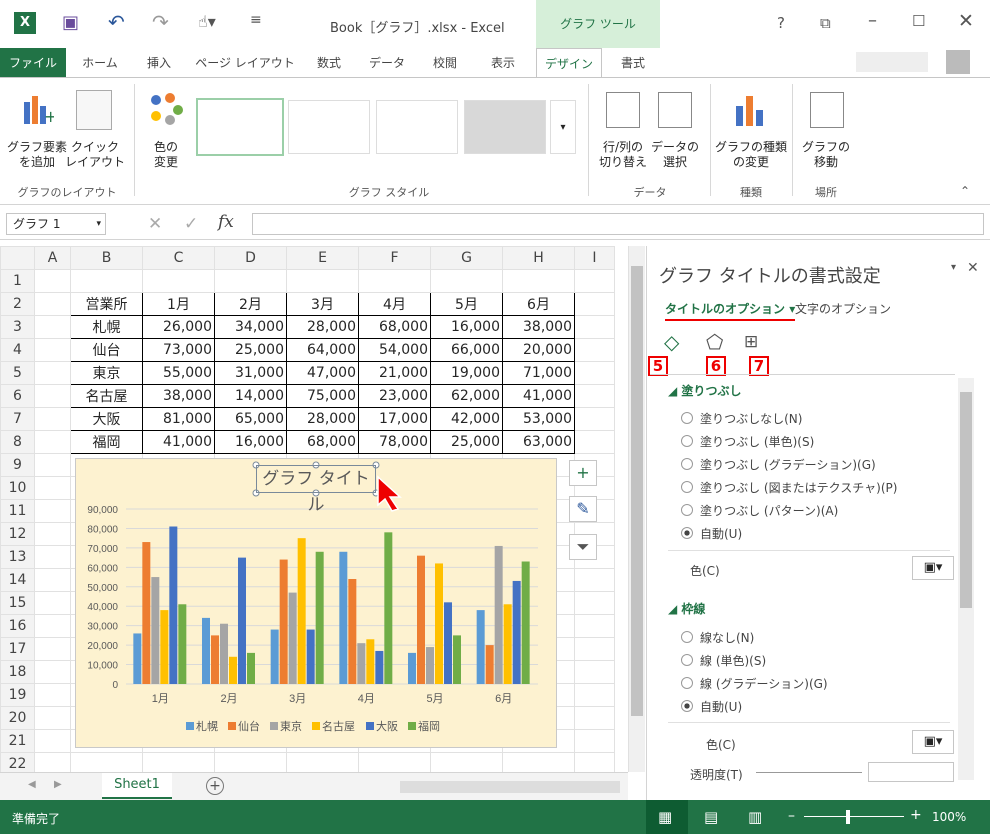 This screenshot has width=990, height=834. I want to click on row-header: 1, so click(17, 281).